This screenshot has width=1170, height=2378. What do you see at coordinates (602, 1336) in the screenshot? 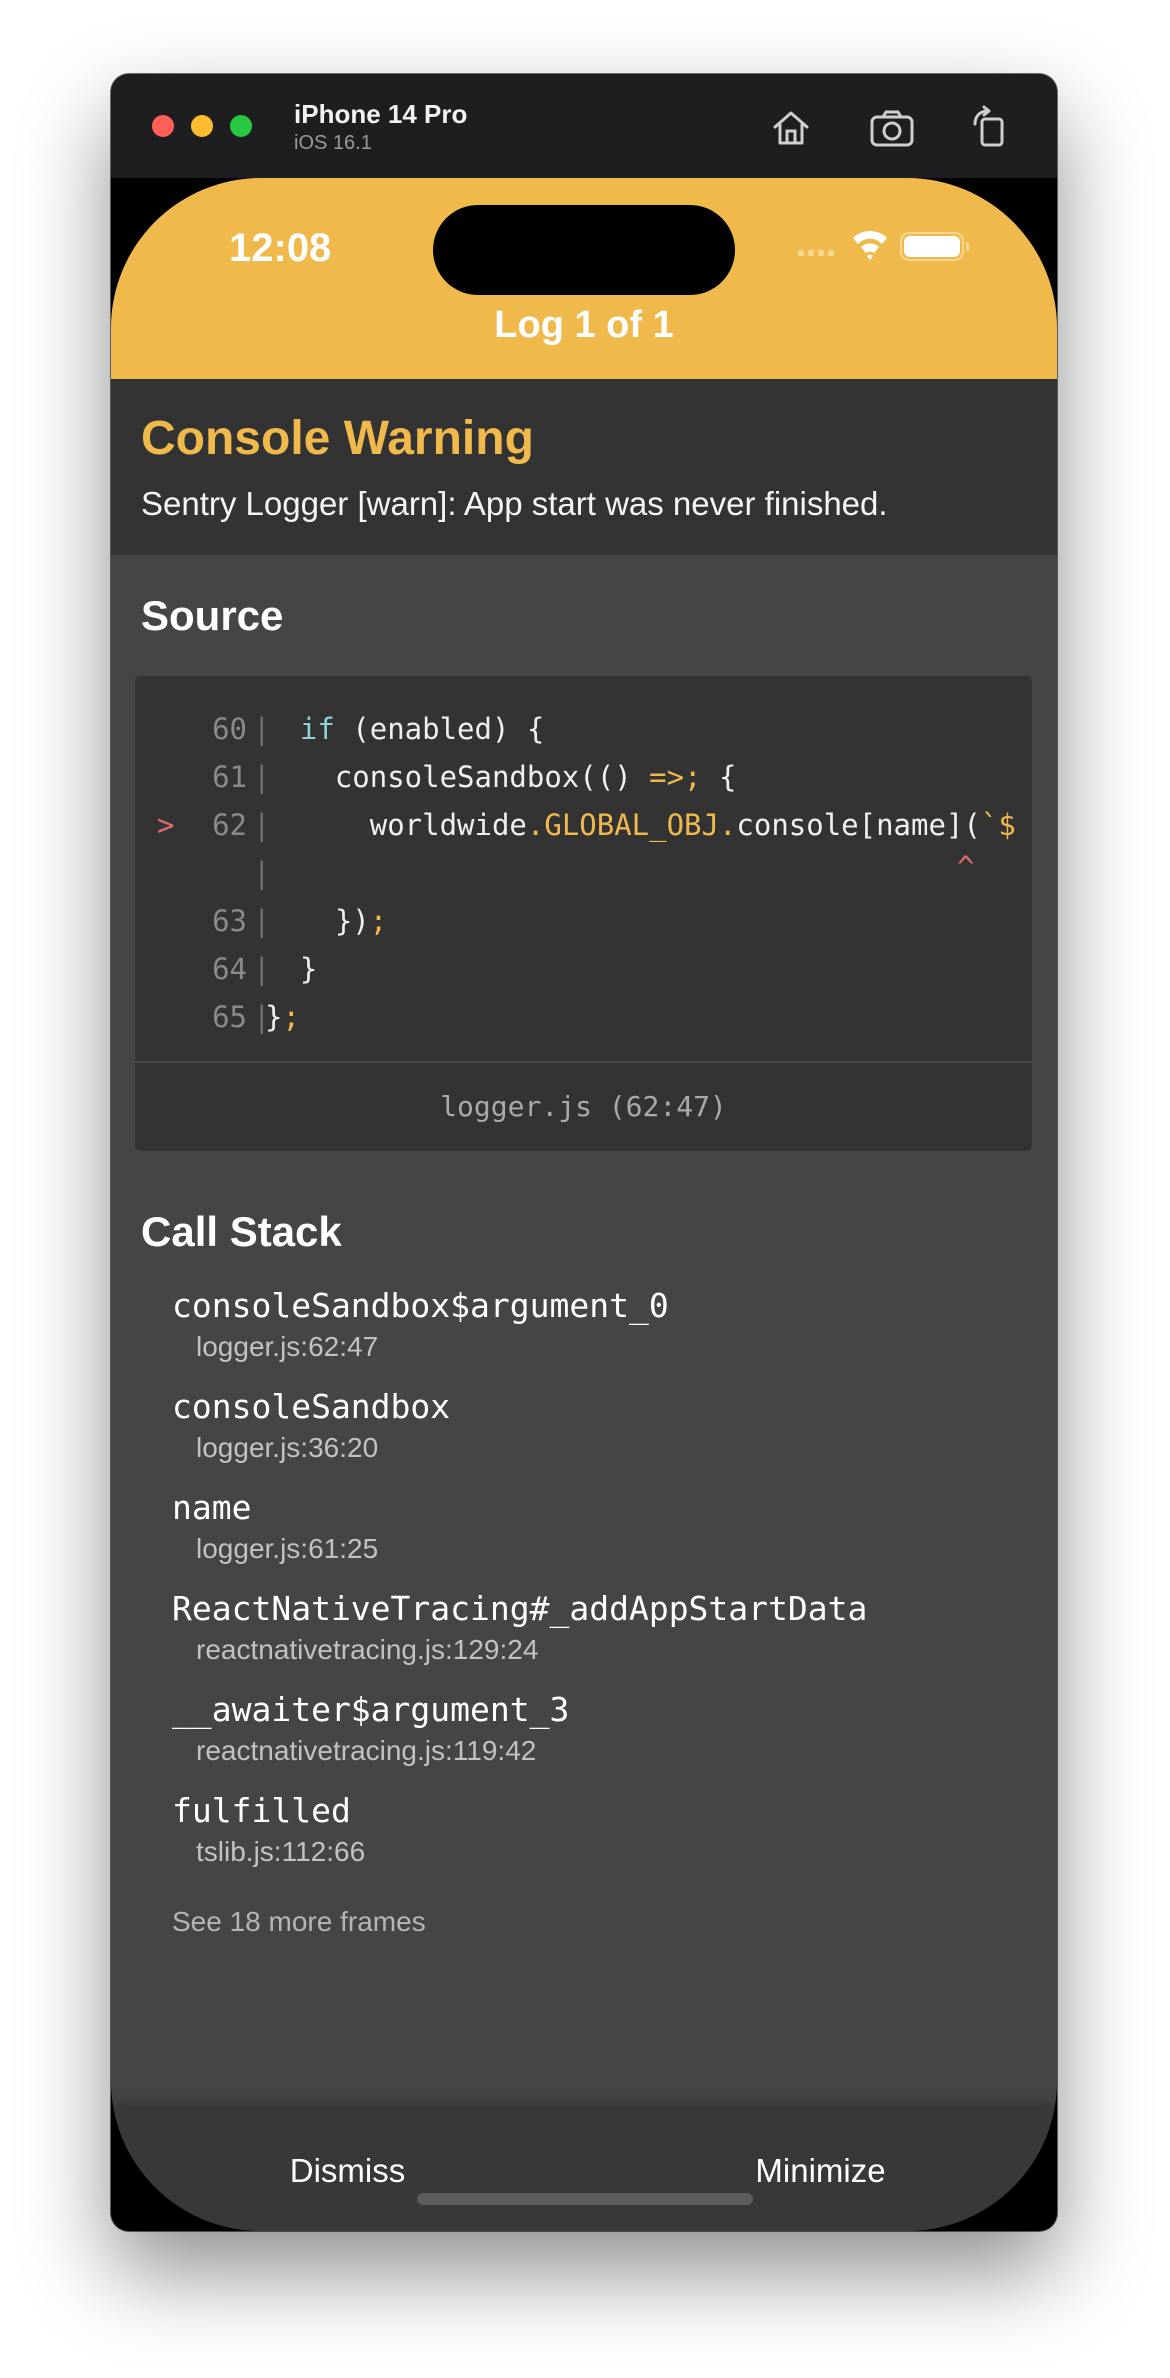
I see `stack-frame: consoleSandbox$argument_0 logger.js:62:47` at bounding box center [602, 1336].